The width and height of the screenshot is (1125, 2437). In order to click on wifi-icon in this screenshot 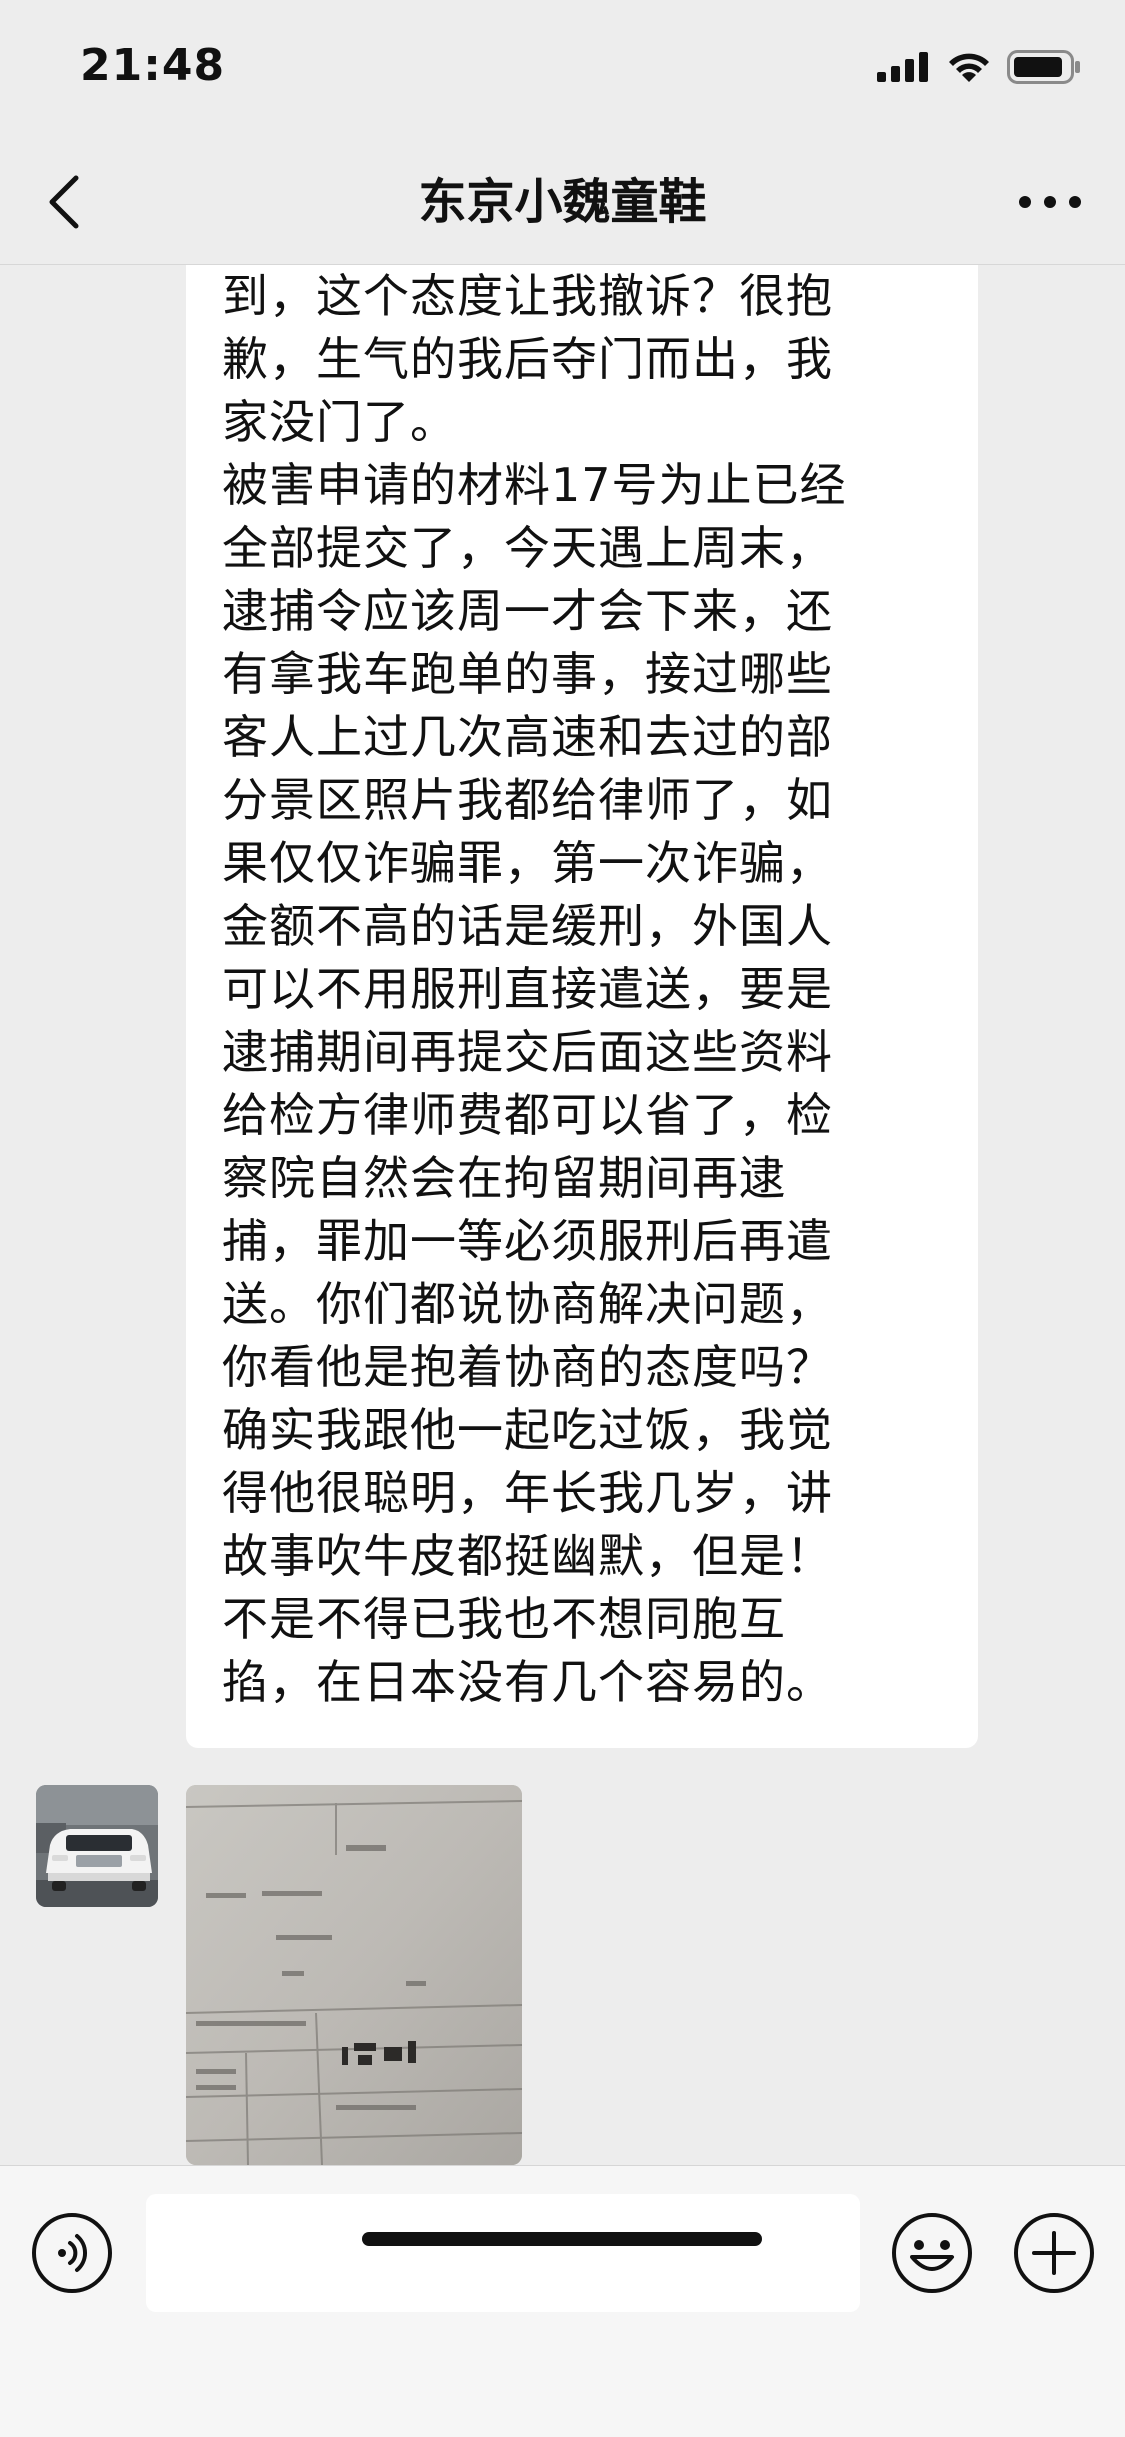, I will do `click(969, 67)`.